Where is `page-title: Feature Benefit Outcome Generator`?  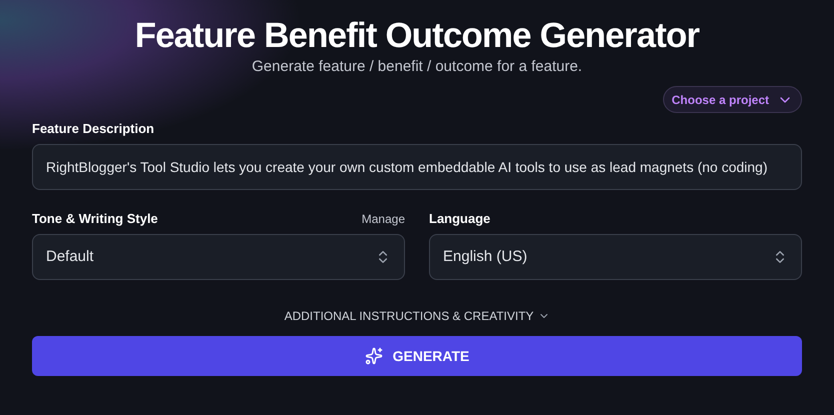 page-title: Feature Benefit Outcome Generator is located at coordinates (417, 36).